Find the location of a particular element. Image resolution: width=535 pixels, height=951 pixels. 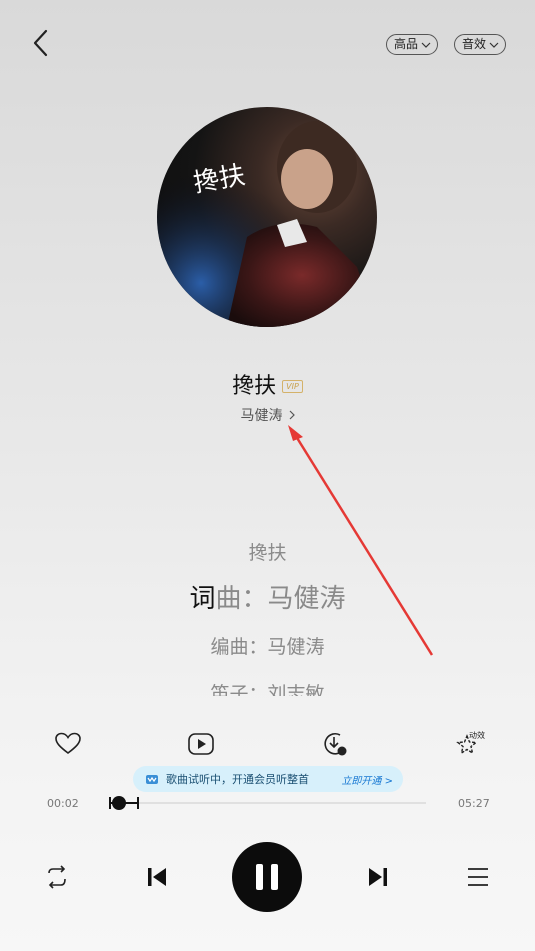

open-membership-link: 立即开通 > is located at coordinates (367, 779).